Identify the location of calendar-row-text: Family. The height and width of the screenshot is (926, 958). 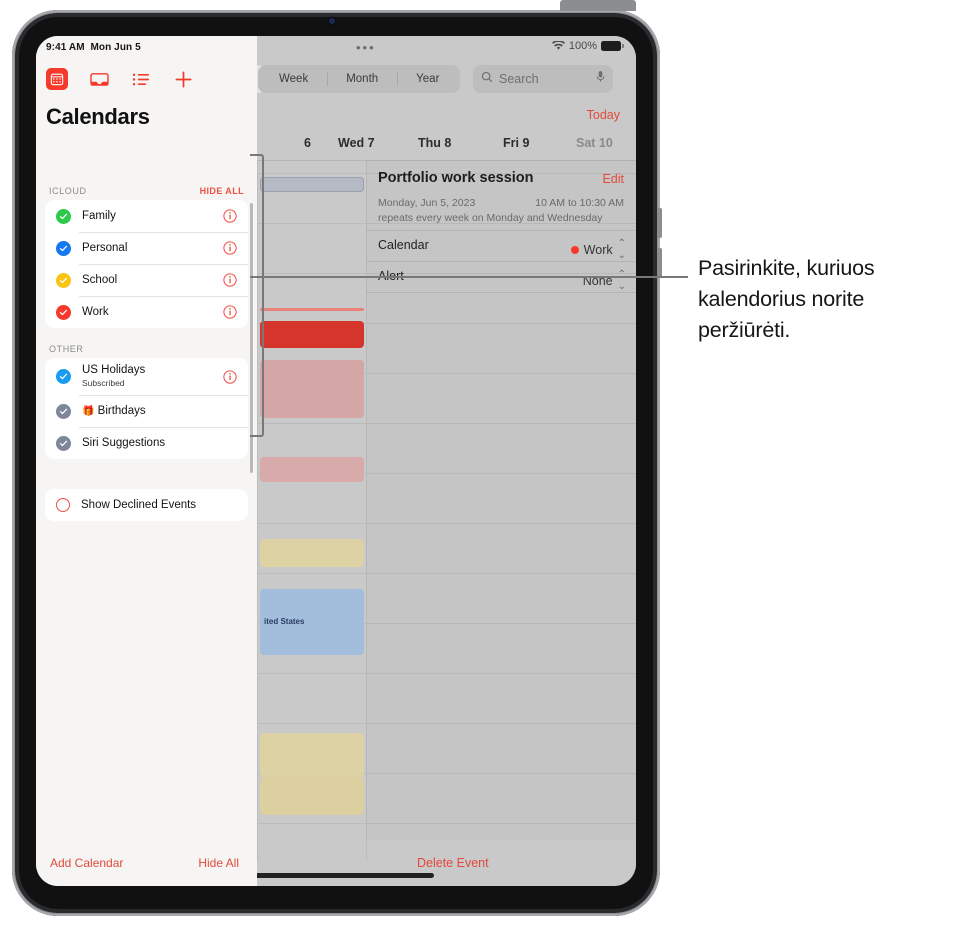
(152, 216).